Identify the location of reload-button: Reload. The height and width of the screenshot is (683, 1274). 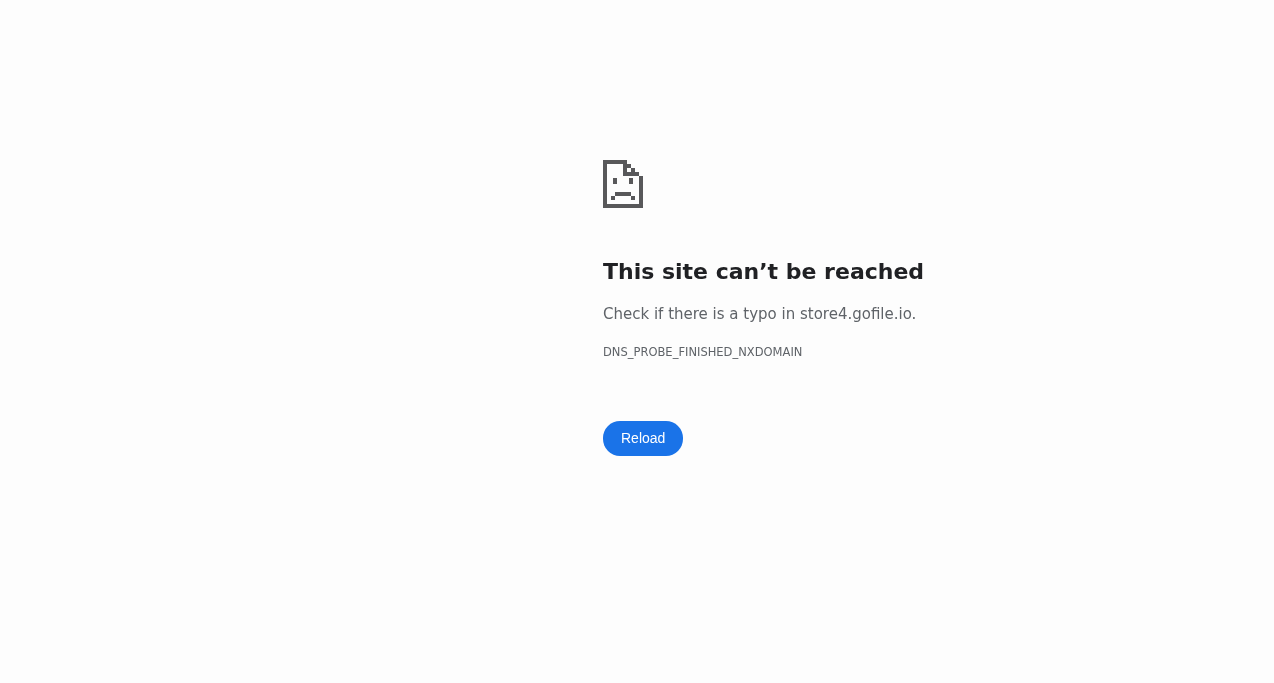
(643, 439).